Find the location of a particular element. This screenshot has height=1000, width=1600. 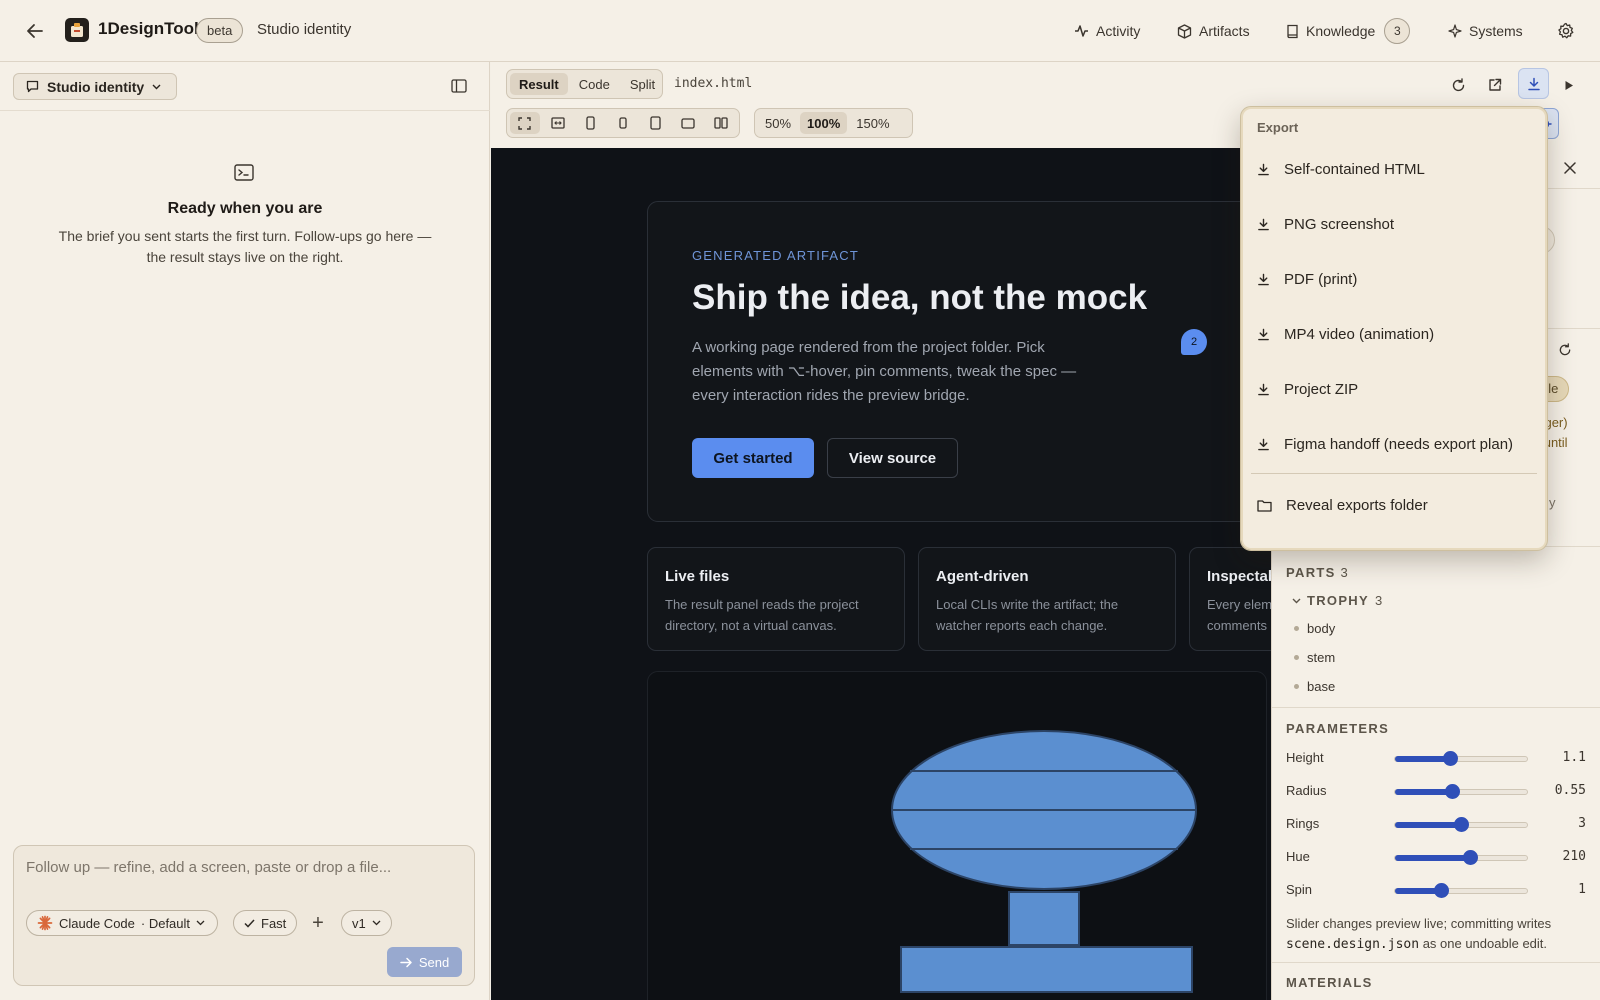

part-item: stem is located at coordinates (1314, 657).